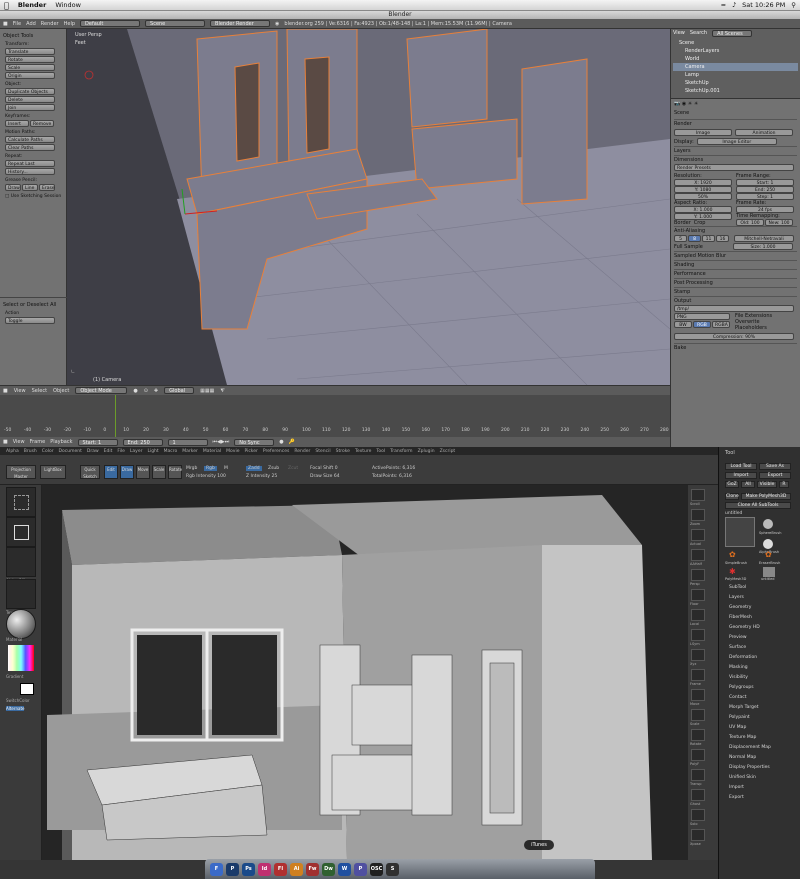 This screenshot has width=800, height=879. I want to click on rgb-button: RGB, so click(702, 324).